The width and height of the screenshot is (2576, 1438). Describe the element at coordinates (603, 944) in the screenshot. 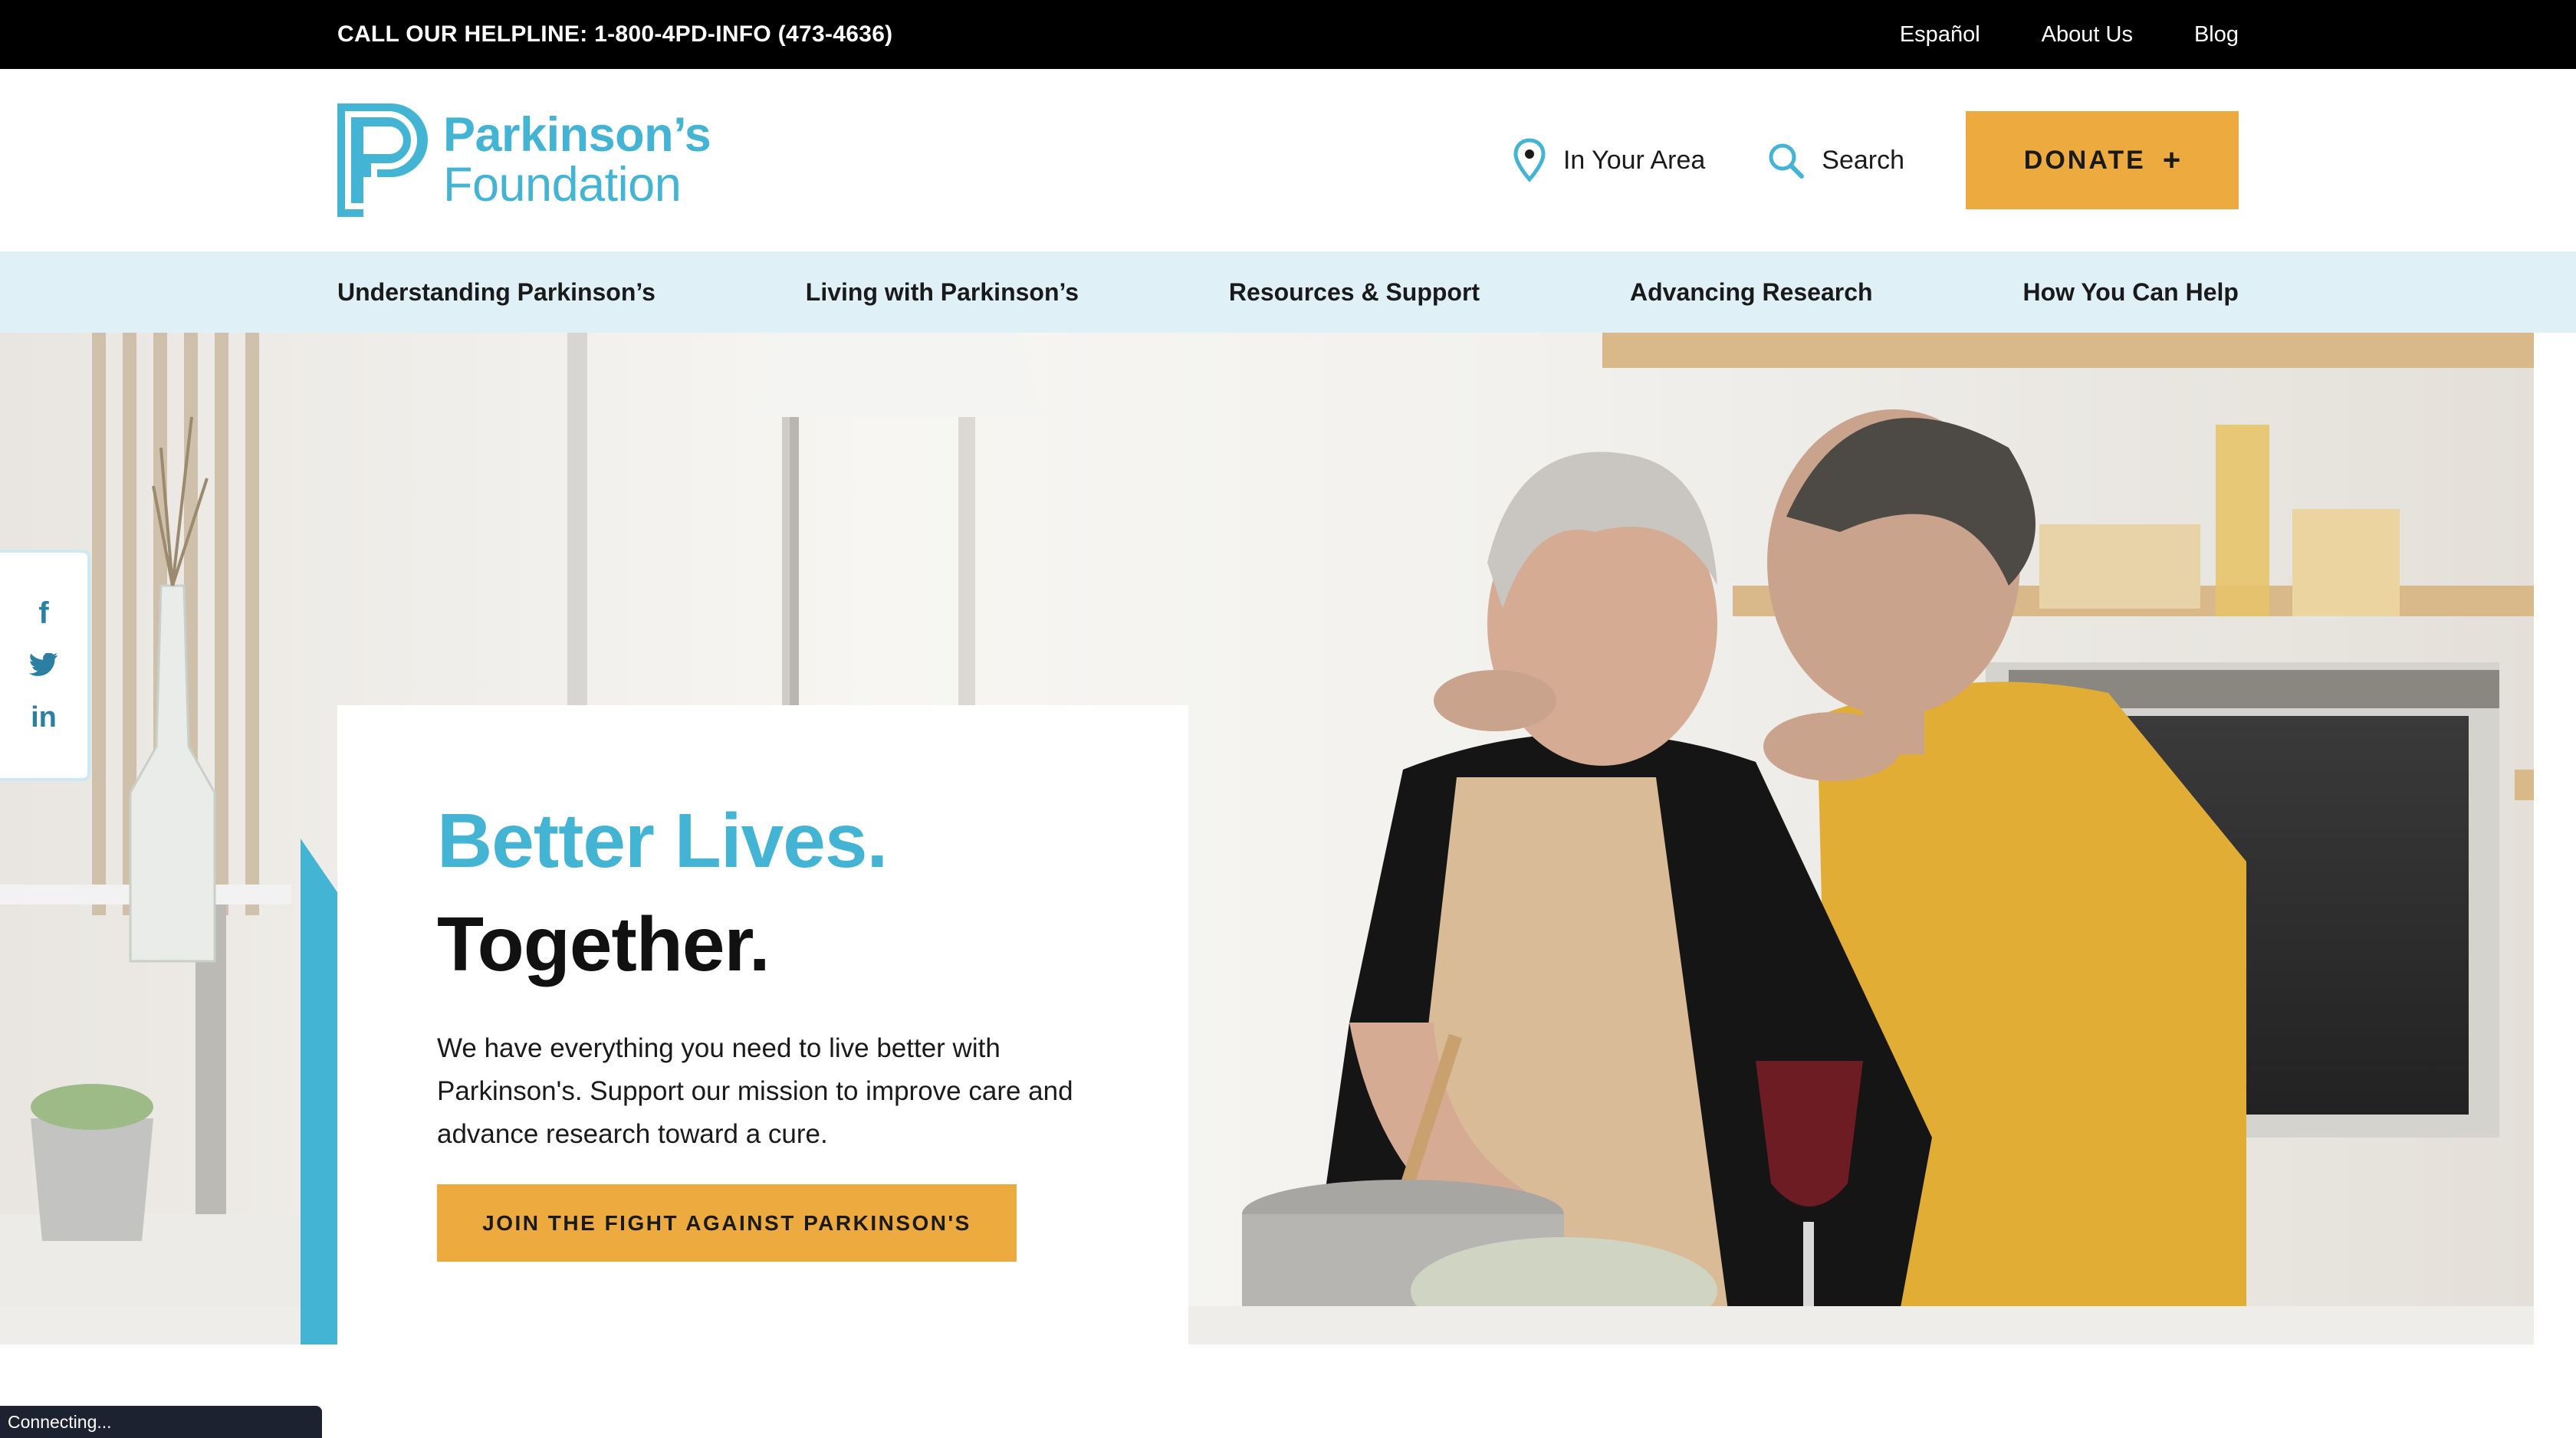

I see `hero-headline-together: Together.` at that location.